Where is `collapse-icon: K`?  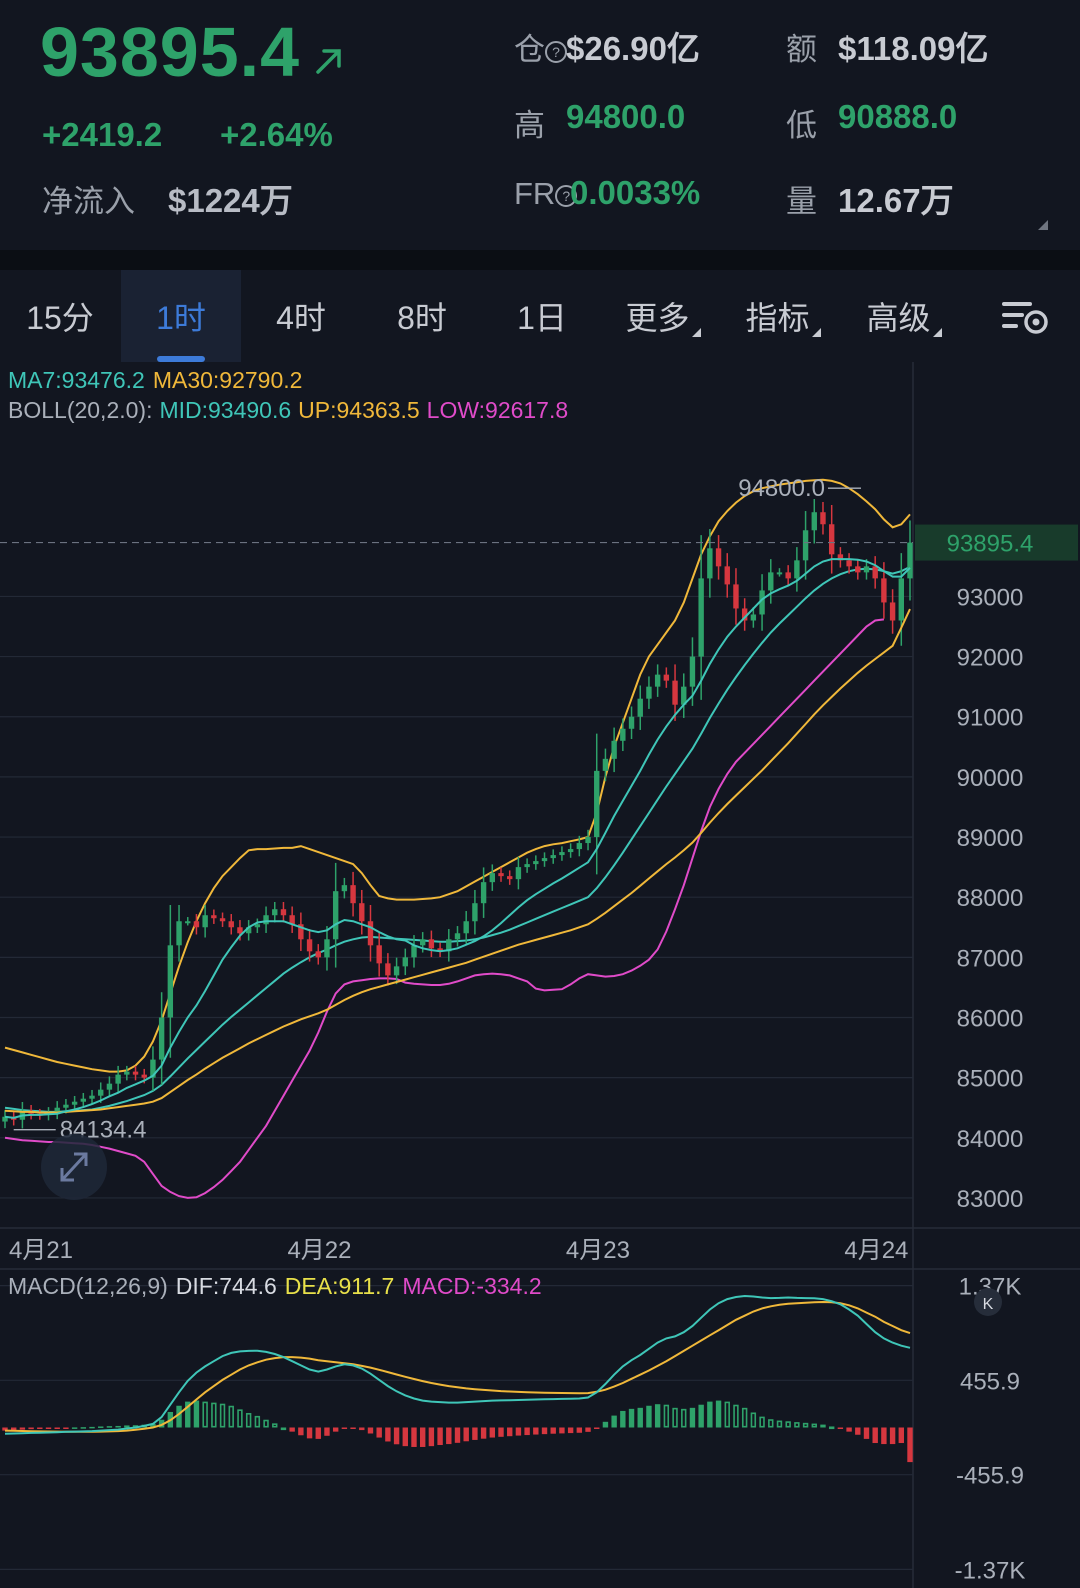 collapse-icon: K is located at coordinates (988, 1304).